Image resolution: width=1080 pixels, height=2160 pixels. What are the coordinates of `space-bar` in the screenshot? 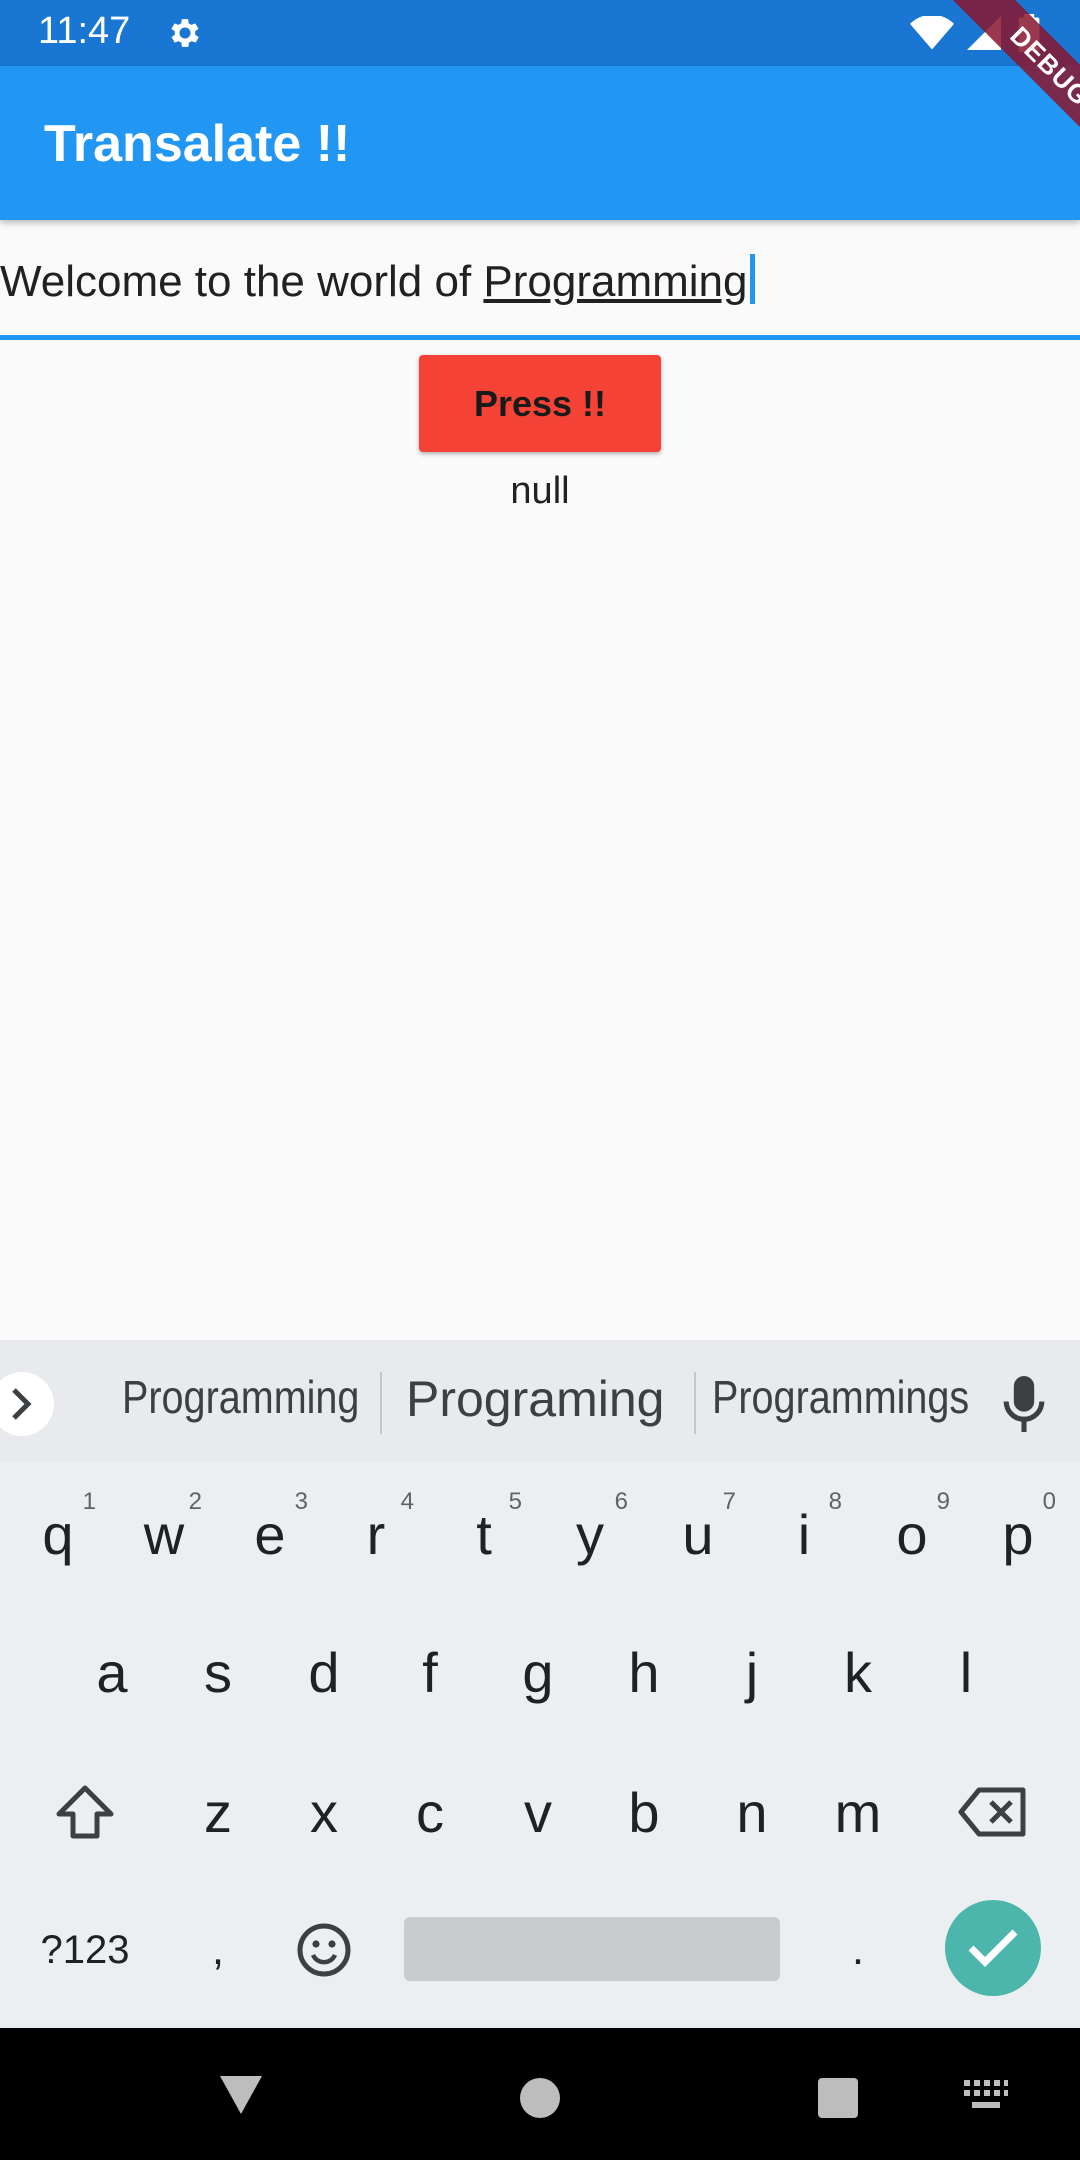 It's located at (592, 1949).